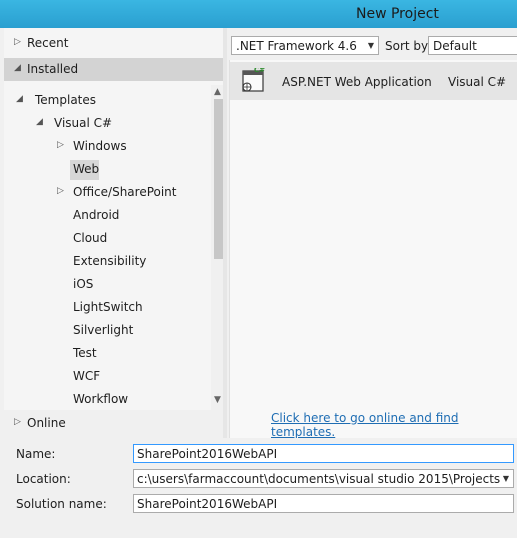 The height and width of the screenshot is (538, 517). What do you see at coordinates (138, 285) in the screenshot?
I see `tree-item-ios: iOS` at bounding box center [138, 285].